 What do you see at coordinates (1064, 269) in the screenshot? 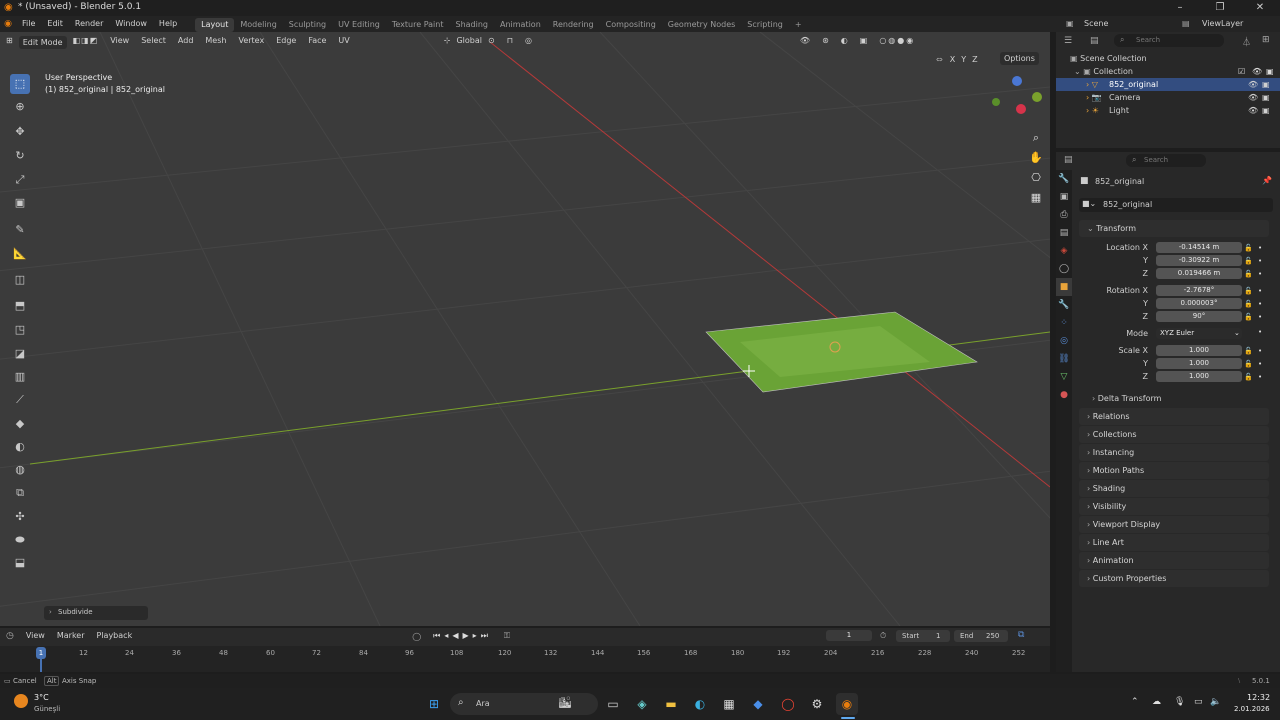
I see `world-tab-icon: ◯` at bounding box center [1064, 269].